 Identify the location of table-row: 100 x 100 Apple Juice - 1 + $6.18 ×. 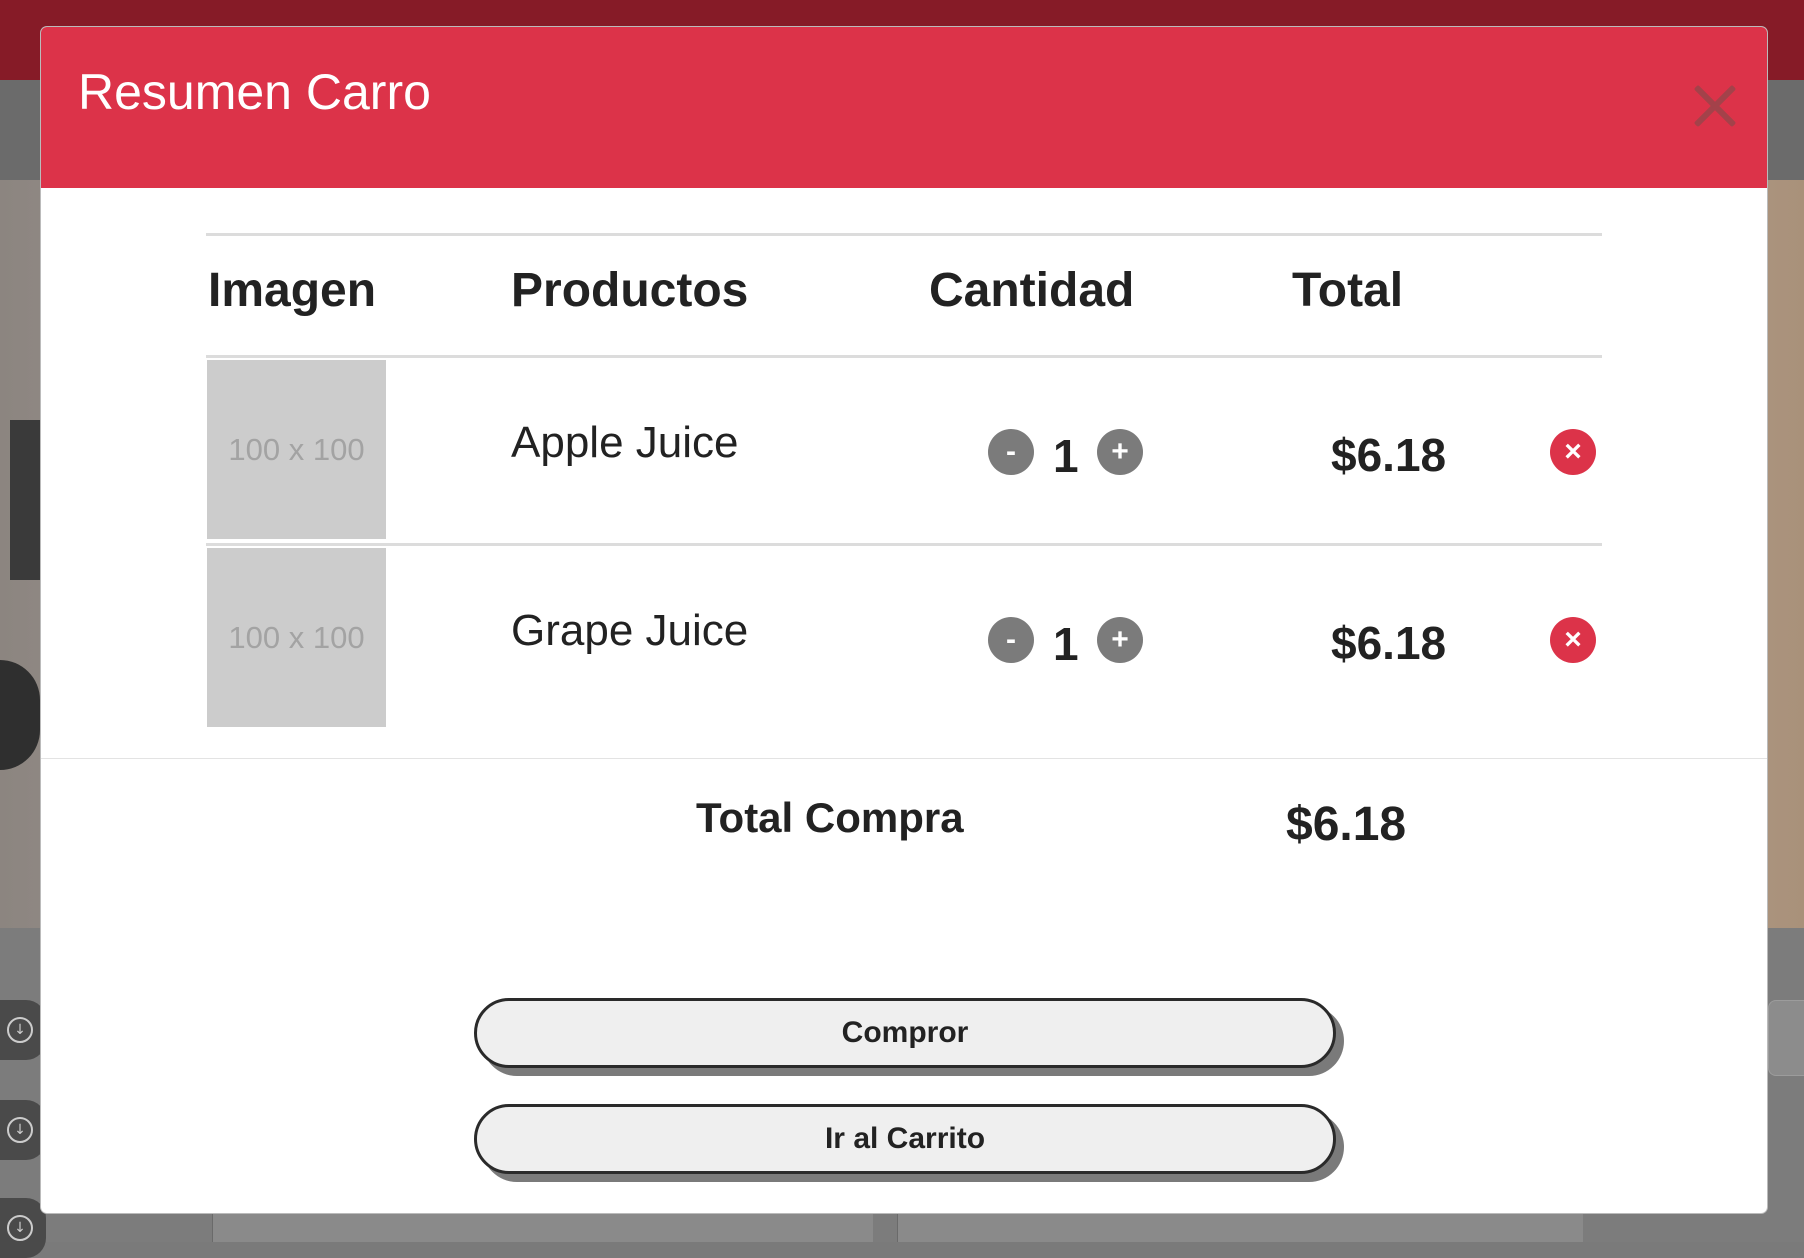
(904, 451).